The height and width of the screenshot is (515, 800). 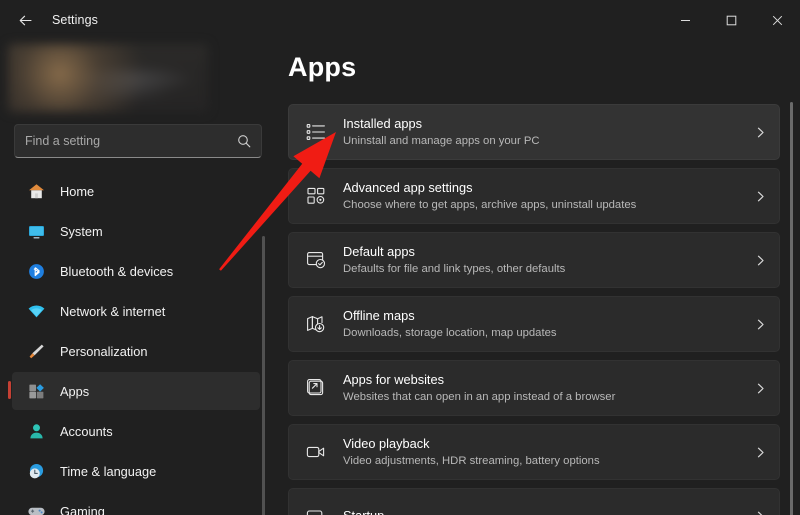 What do you see at coordinates (316, 388) in the screenshot?
I see `apps-for-websites-icon` at bounding box center [316, 388].